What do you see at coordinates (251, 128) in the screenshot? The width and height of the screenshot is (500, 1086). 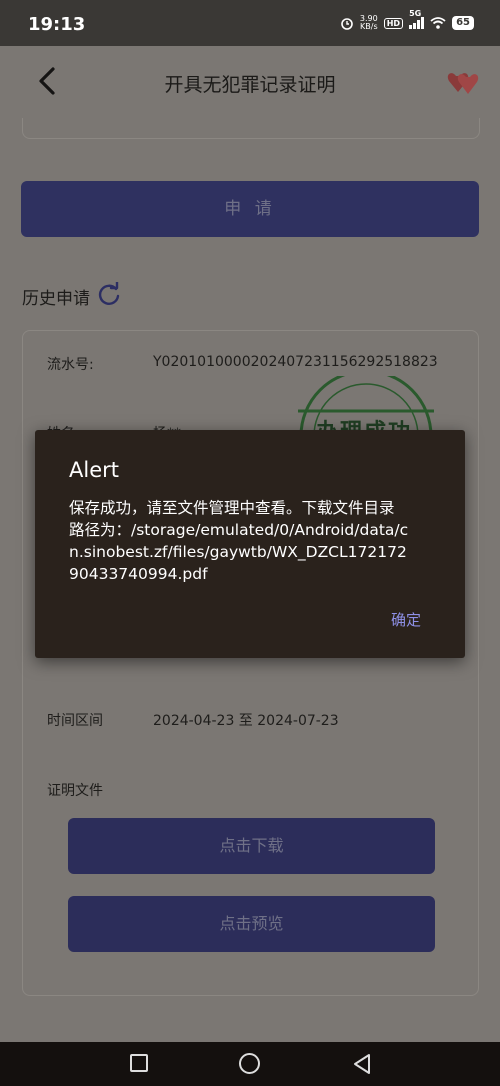 I see `form-card-bottom` at bounding box center [251, 128].